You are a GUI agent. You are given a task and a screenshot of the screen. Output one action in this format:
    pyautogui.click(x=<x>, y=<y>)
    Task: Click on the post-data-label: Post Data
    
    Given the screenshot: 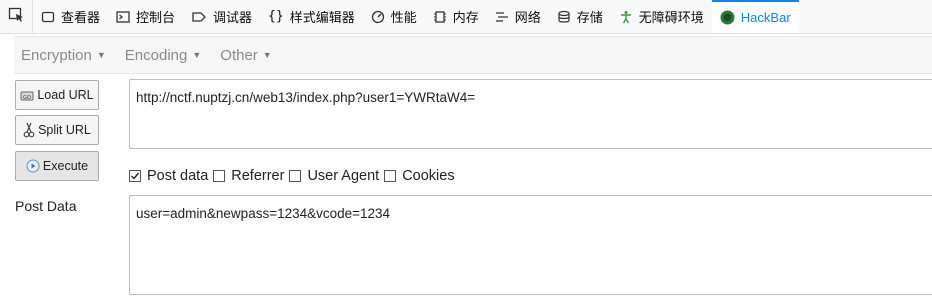 What is the action you would take?
    pyautogui.click(x=46, y=206)
    